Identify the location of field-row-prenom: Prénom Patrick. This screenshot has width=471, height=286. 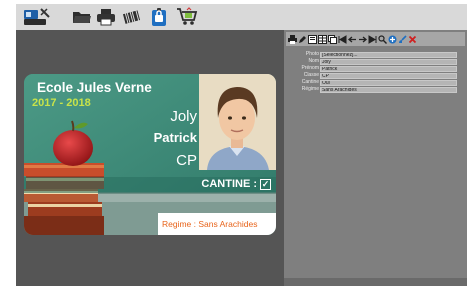
(375, 68).